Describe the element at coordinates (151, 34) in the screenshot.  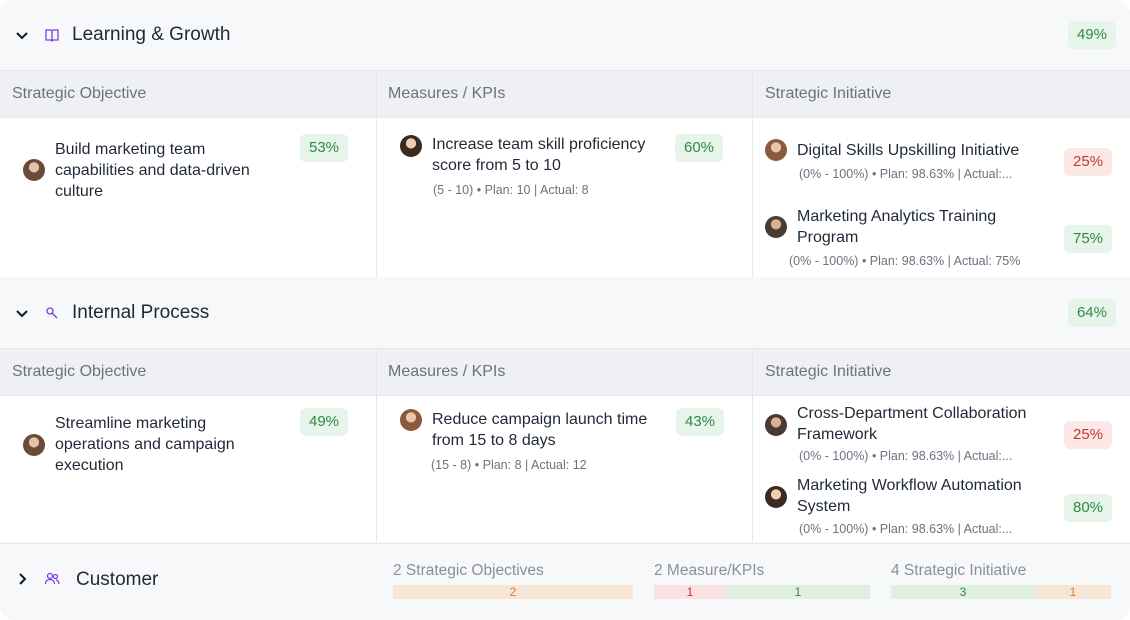
I see `section-title: Learning & Growth` at that location.